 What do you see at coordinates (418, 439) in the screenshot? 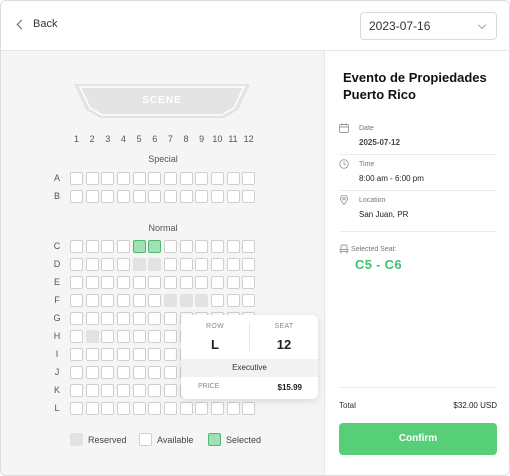
I see `confirm-button: Confirm` at bounding box center [418, 439].